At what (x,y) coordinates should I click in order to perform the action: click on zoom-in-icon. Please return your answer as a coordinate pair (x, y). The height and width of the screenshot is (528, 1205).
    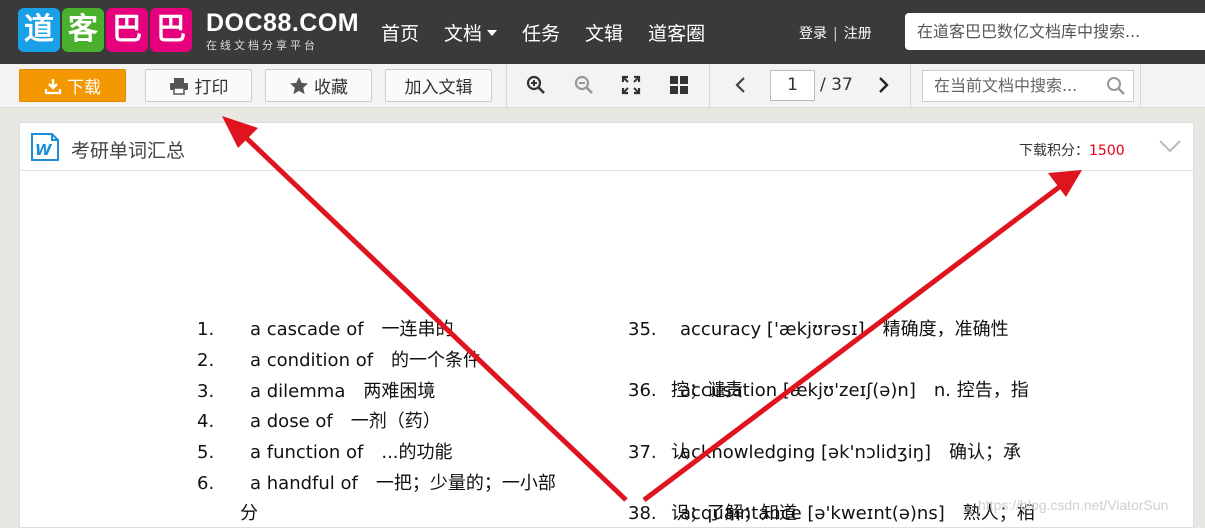
    Looking at the image, I should click on (535, 84).